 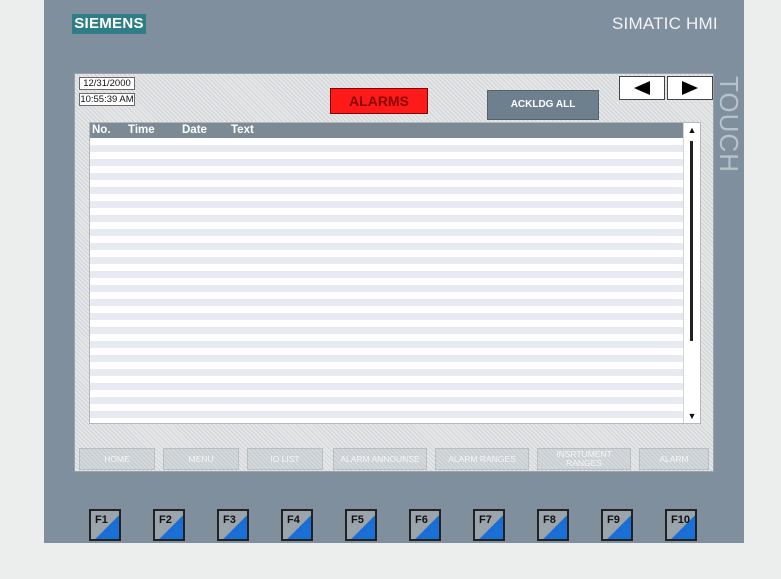 What do you see at coordinates (101, 130) in the screenshot?
I see `column-header-no: No.` at bounding box center [101, 130].